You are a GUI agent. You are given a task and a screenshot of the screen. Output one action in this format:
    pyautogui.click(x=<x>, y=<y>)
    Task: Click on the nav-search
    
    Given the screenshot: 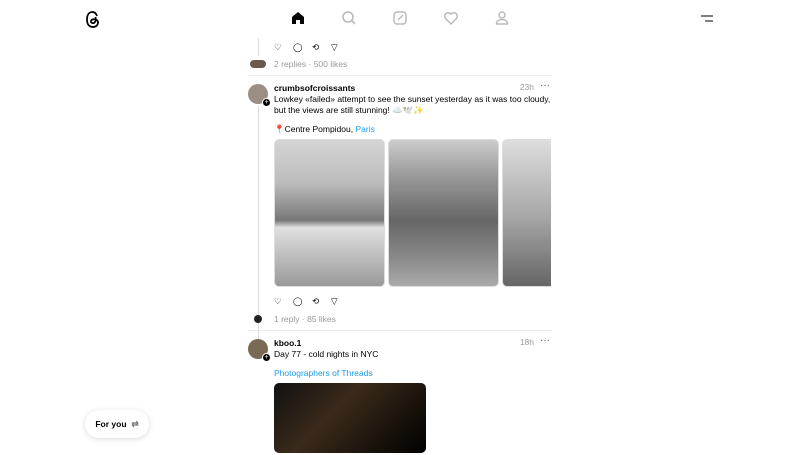 What is the action you would take?
    pyautogui.click(x=349, y=19)
    